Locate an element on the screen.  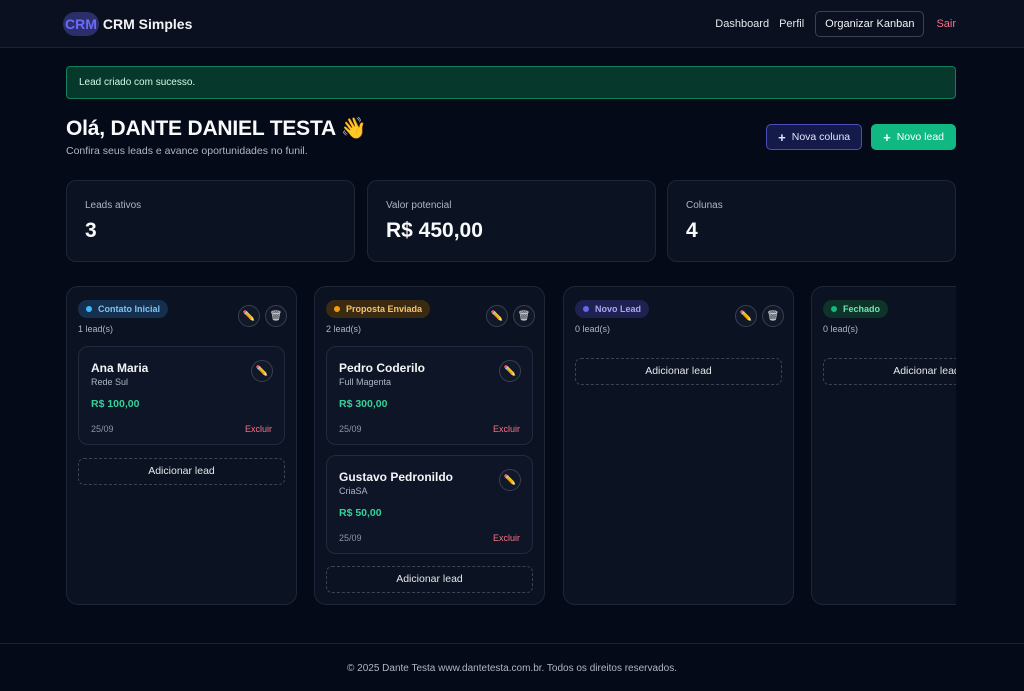
lead-name: Gustavo Pedronildo is located at coordinates (396, 477).